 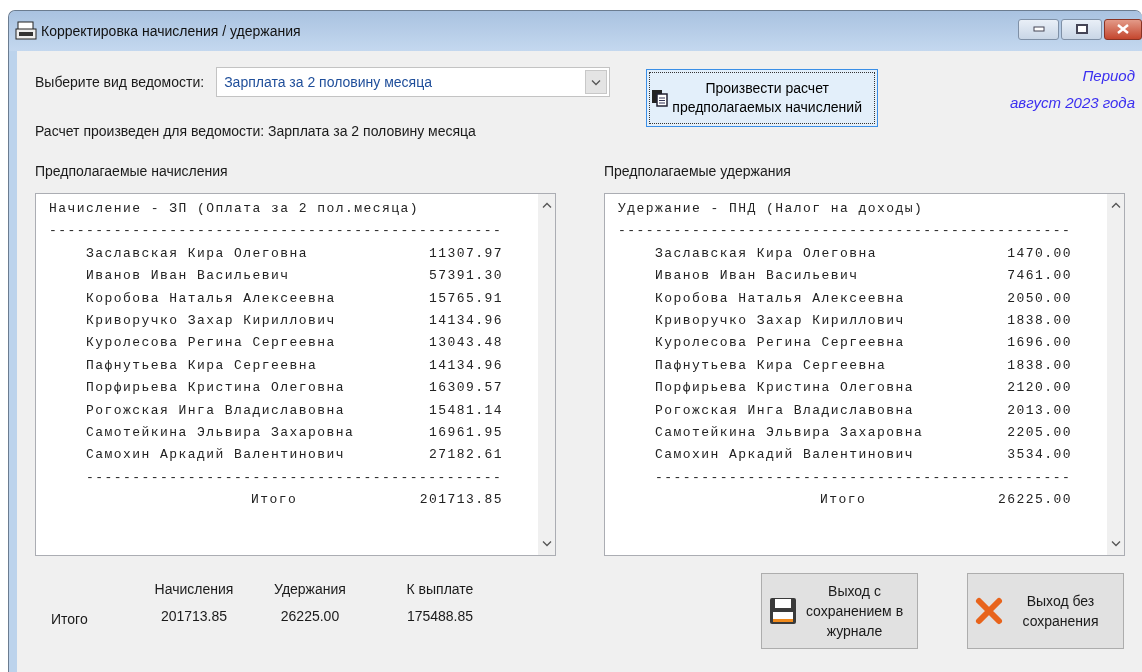 I want to click on window-title: Корректировка начисления / удержания, so click(x=171, y=31).